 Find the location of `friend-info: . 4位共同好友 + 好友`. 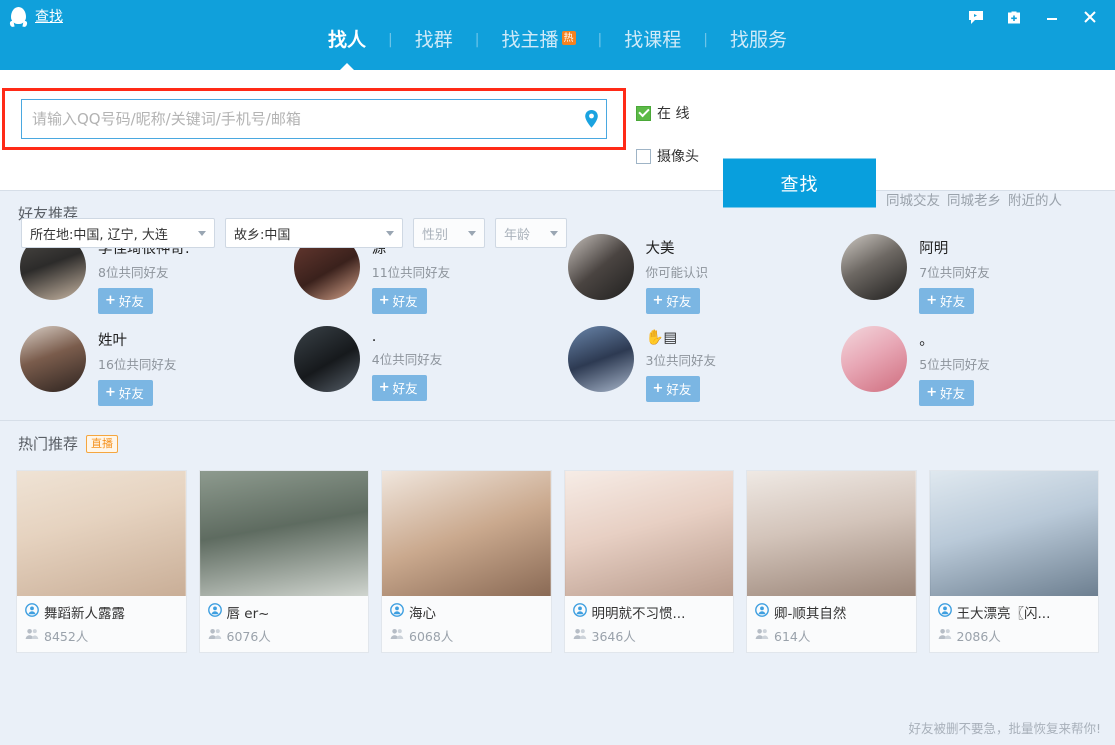

friend-info: . 4位共同好友 + 好友 is located at coordinates (407, 363).